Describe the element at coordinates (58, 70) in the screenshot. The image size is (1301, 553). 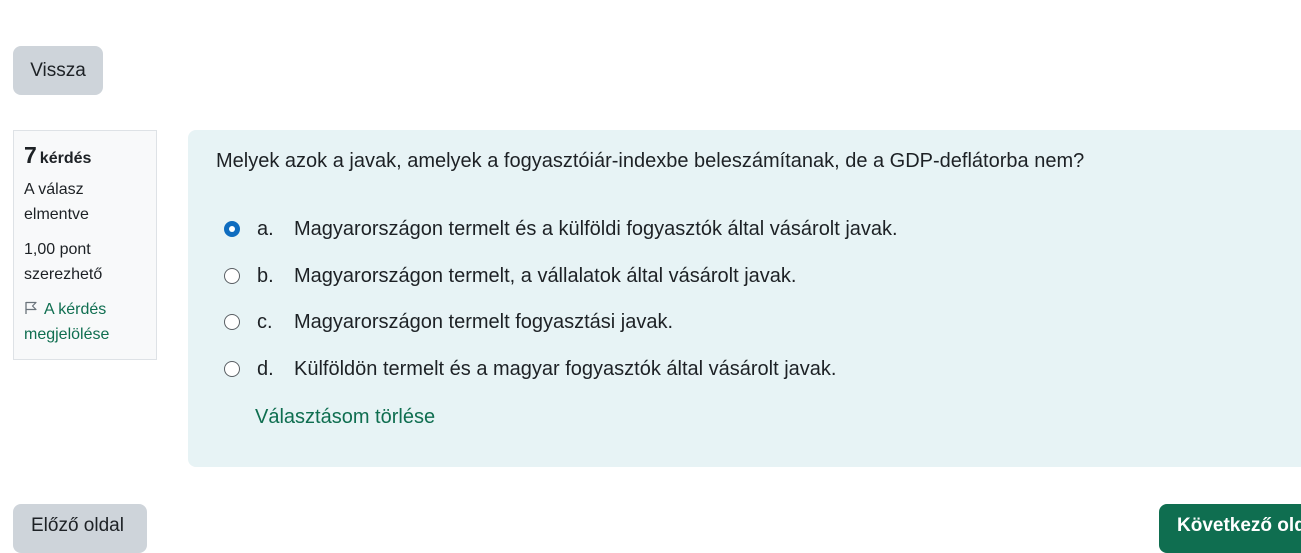
I see `back-button: Vissza` at that location.